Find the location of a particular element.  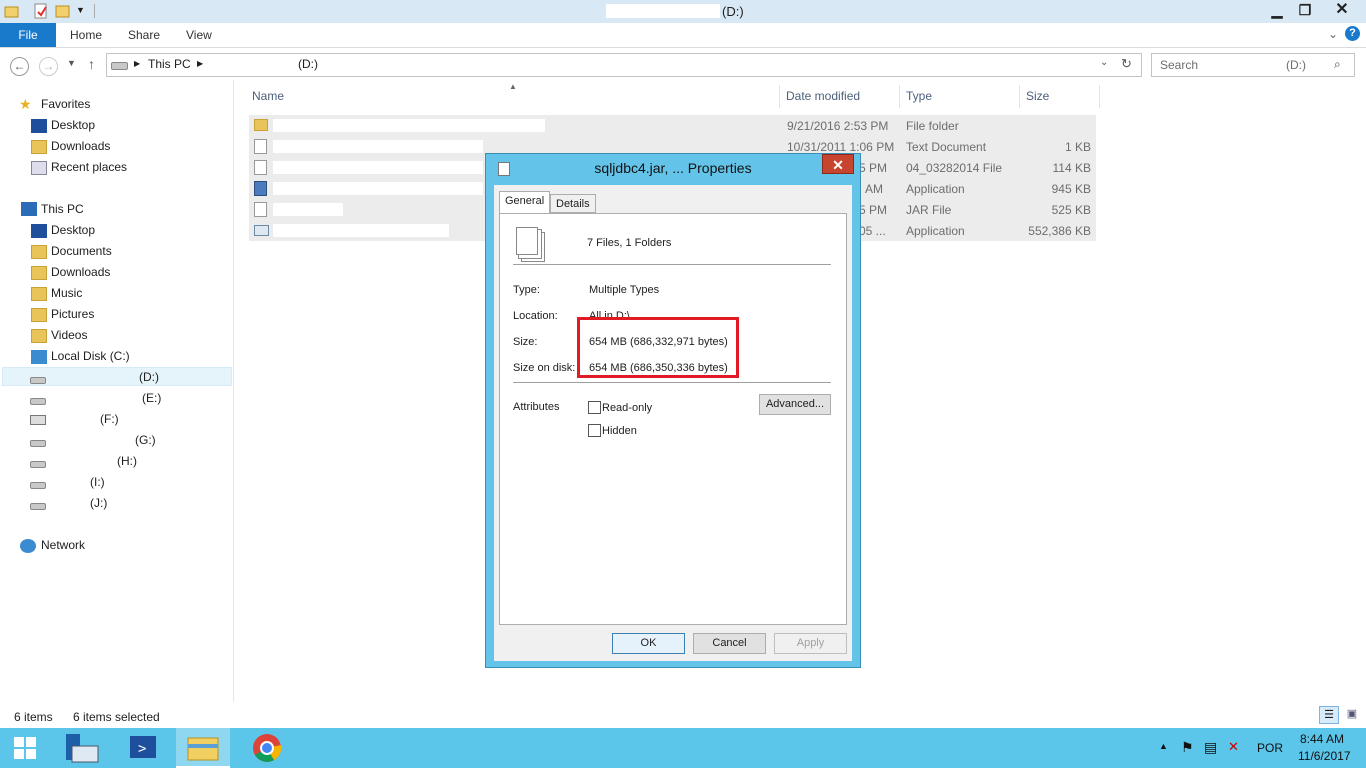

nav-fav-downloads: Downloads is located at coordinates (80, 146).